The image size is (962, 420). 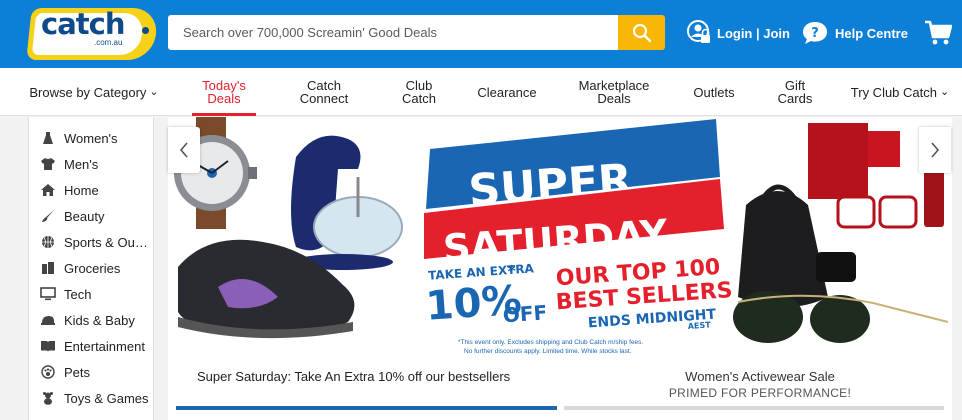 I want to click on sidebar-item-sports-outdoors: Sports & Outdoors, so click(x=92, y=242).